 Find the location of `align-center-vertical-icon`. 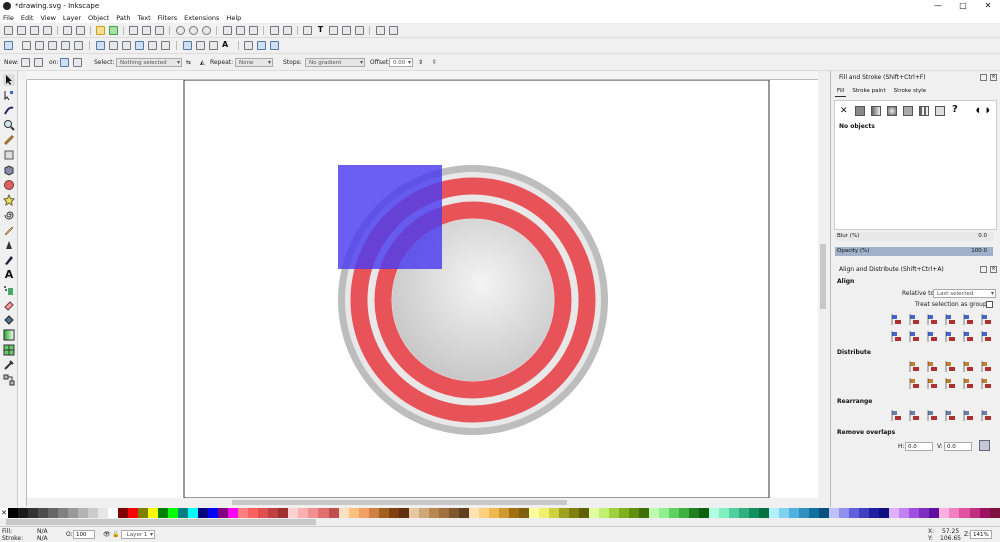

align-center-vertical-icon is located at coordinates (932, 319).